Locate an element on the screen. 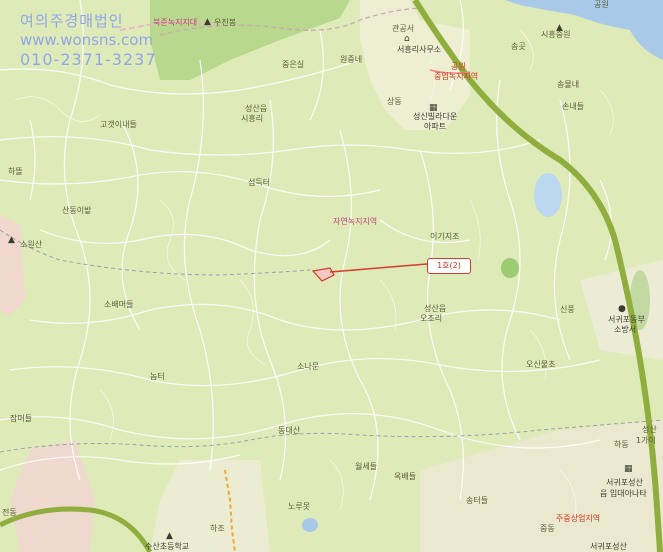 The width and height of the screenshot is (663, 552). label-osingok: 오신물초 is located at coordinates (541, 364).